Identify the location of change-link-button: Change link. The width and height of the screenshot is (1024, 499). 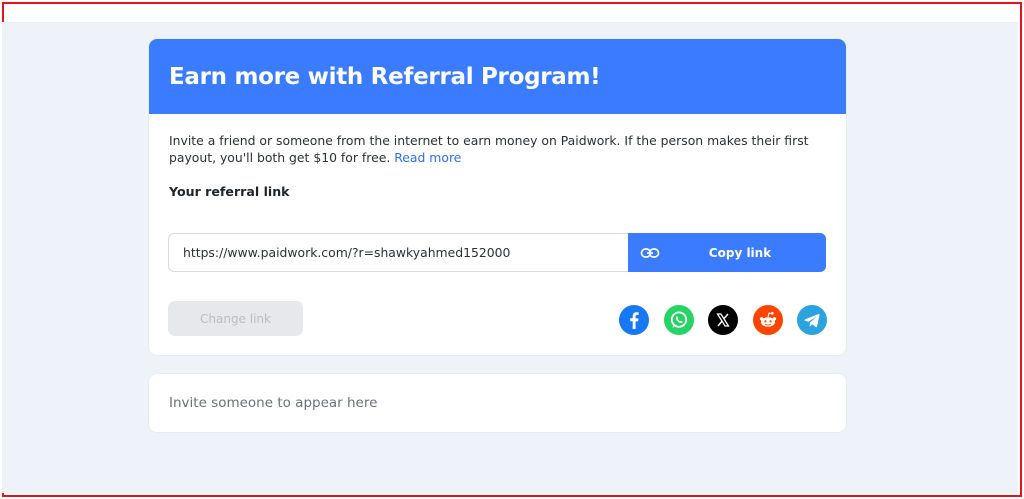
(235, 318).